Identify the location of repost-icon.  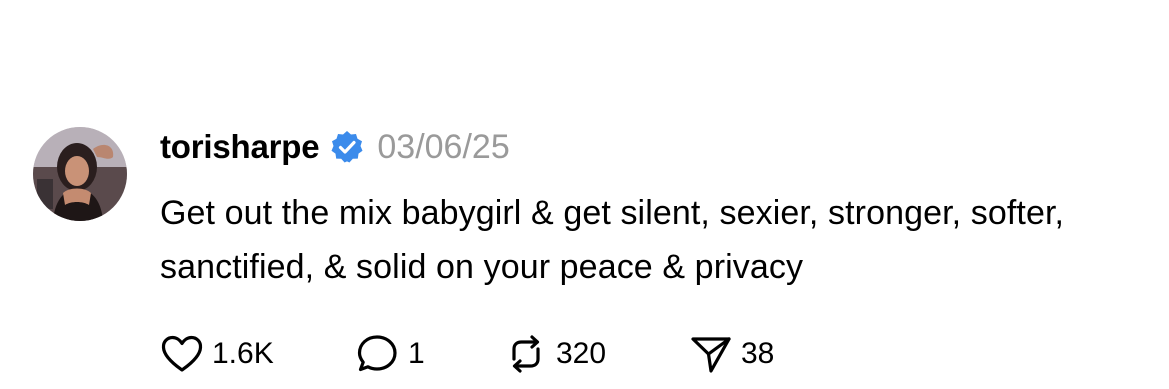
(526, 354).